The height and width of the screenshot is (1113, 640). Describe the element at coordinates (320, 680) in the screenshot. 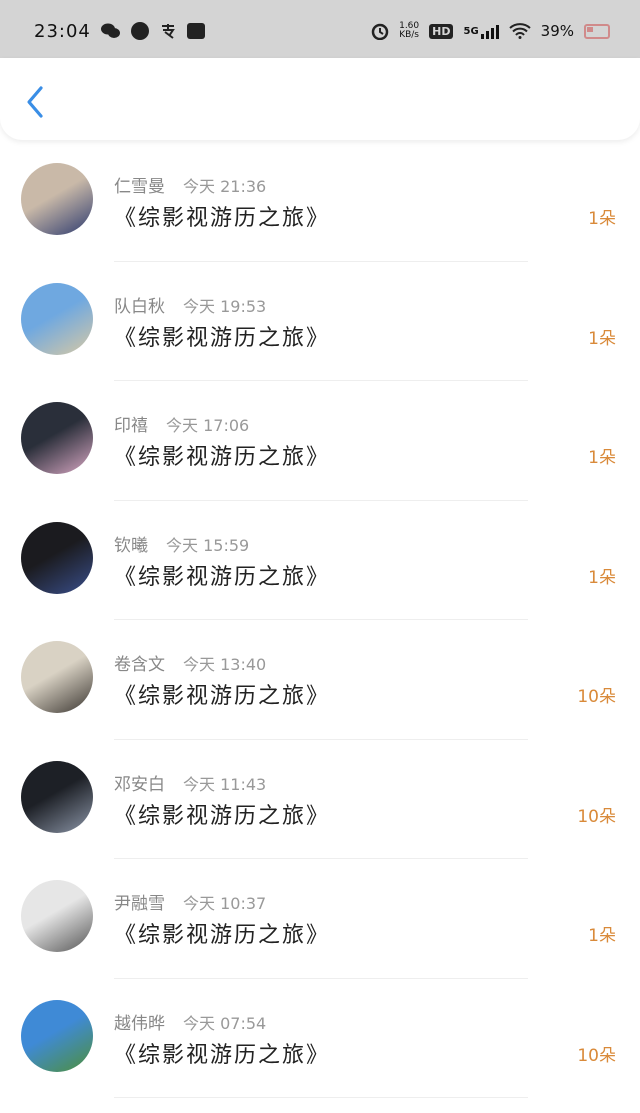

I see `list-item: 卷含文 今天 13:40 《综影视游历之旅》 10朵` at that location.